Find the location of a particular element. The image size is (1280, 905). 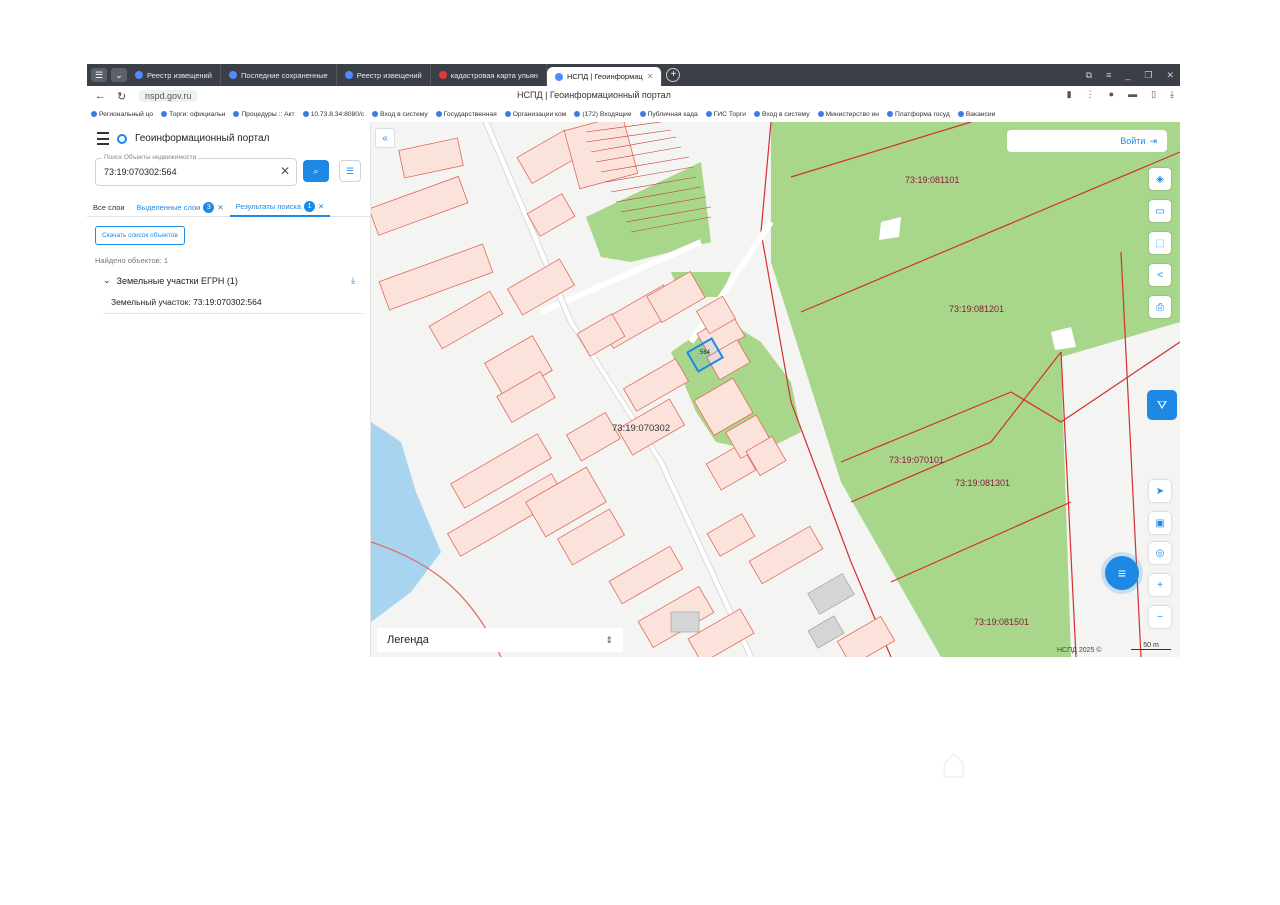

search-input is located at coordinates (189, 172).